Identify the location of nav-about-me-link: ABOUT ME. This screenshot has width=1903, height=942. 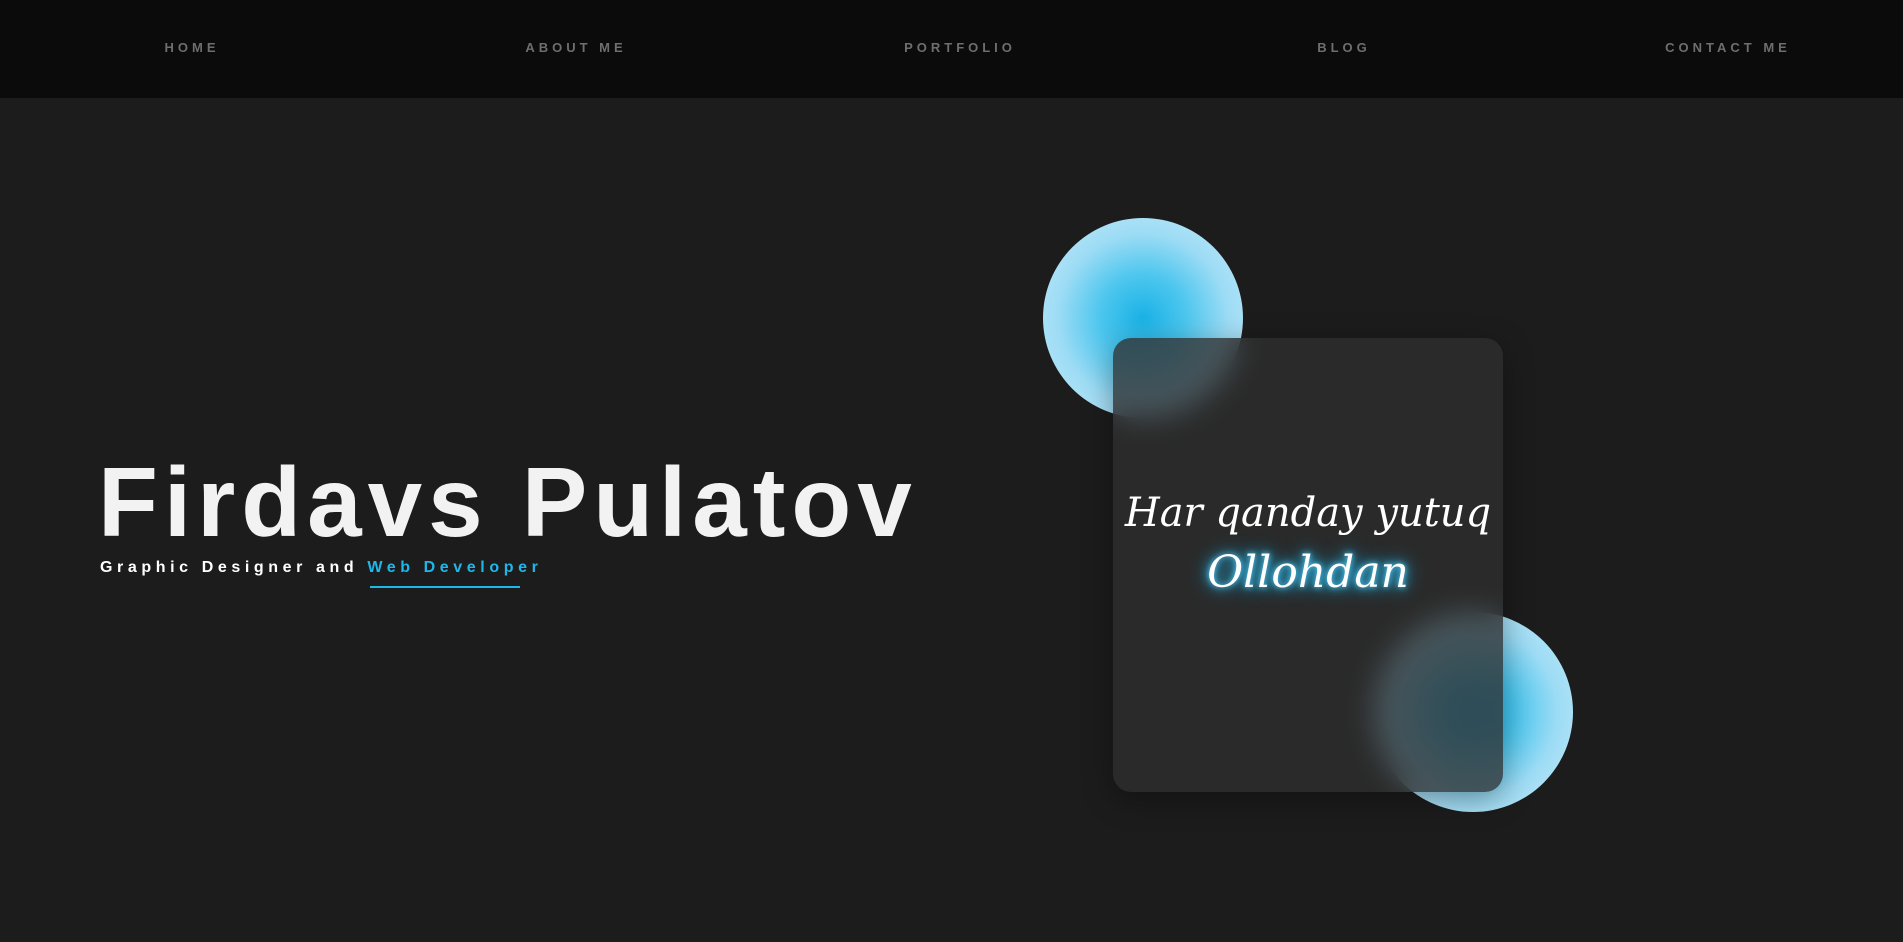
(576, 47).